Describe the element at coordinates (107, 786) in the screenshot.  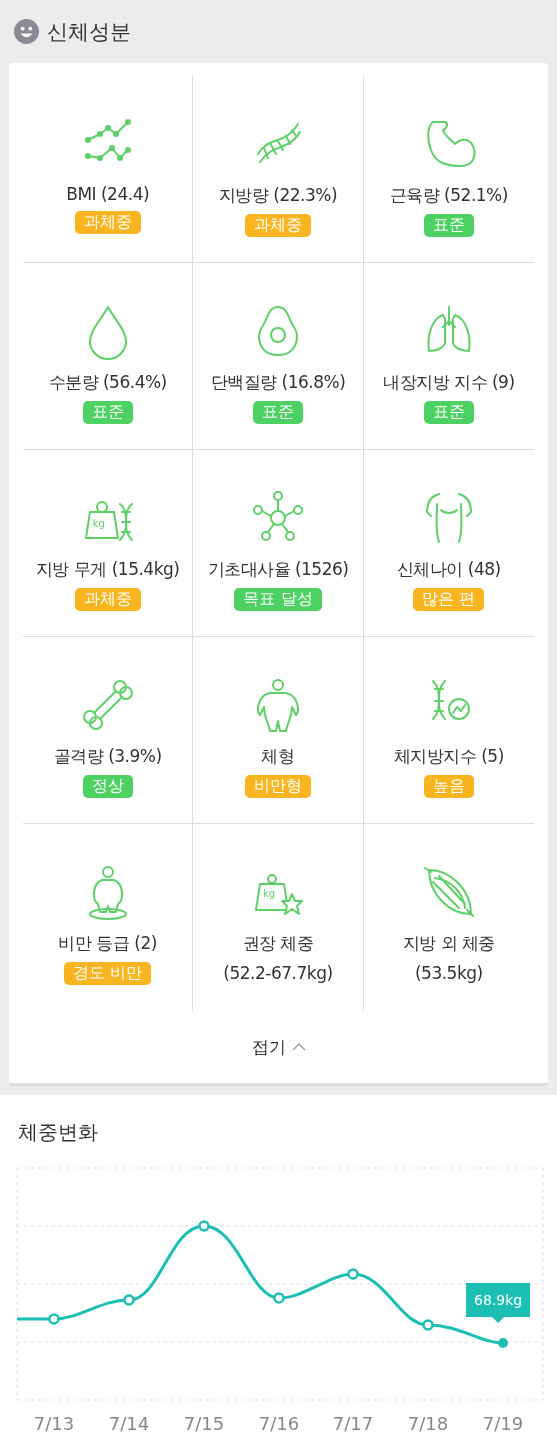
I see `status-badge: 정상` at that location.